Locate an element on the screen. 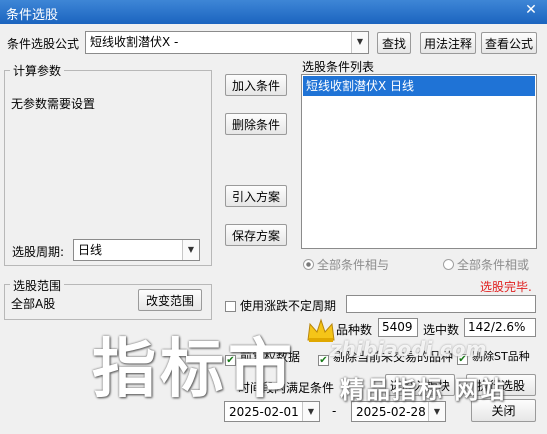 This screenshot has width=547, height=434. and-radio-label: 全部条件相与 is located at coordinates (353, 265).